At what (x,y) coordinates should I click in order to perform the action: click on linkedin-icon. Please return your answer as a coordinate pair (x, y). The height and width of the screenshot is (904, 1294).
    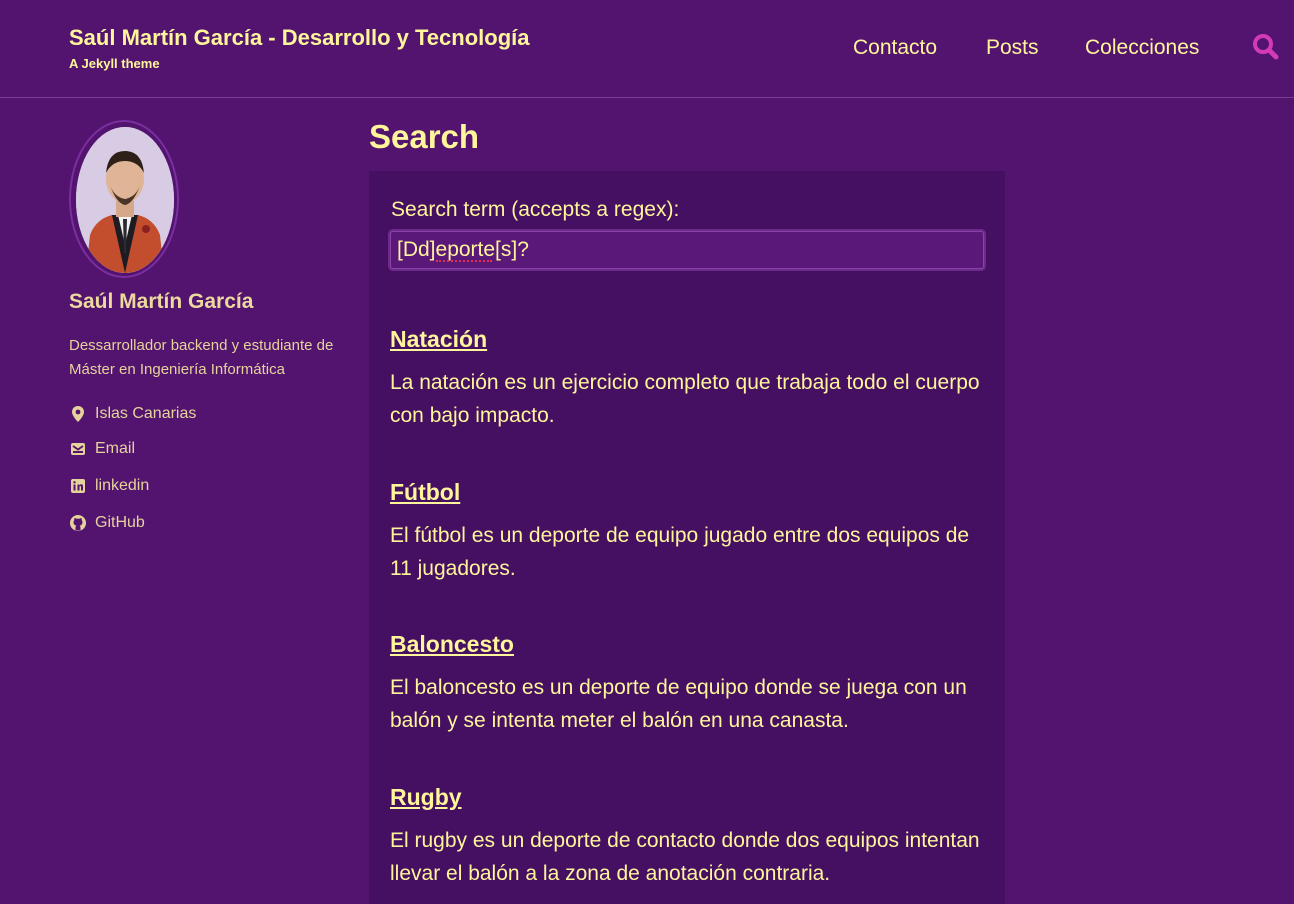
    Looking at the image, I should click on (78, 486).